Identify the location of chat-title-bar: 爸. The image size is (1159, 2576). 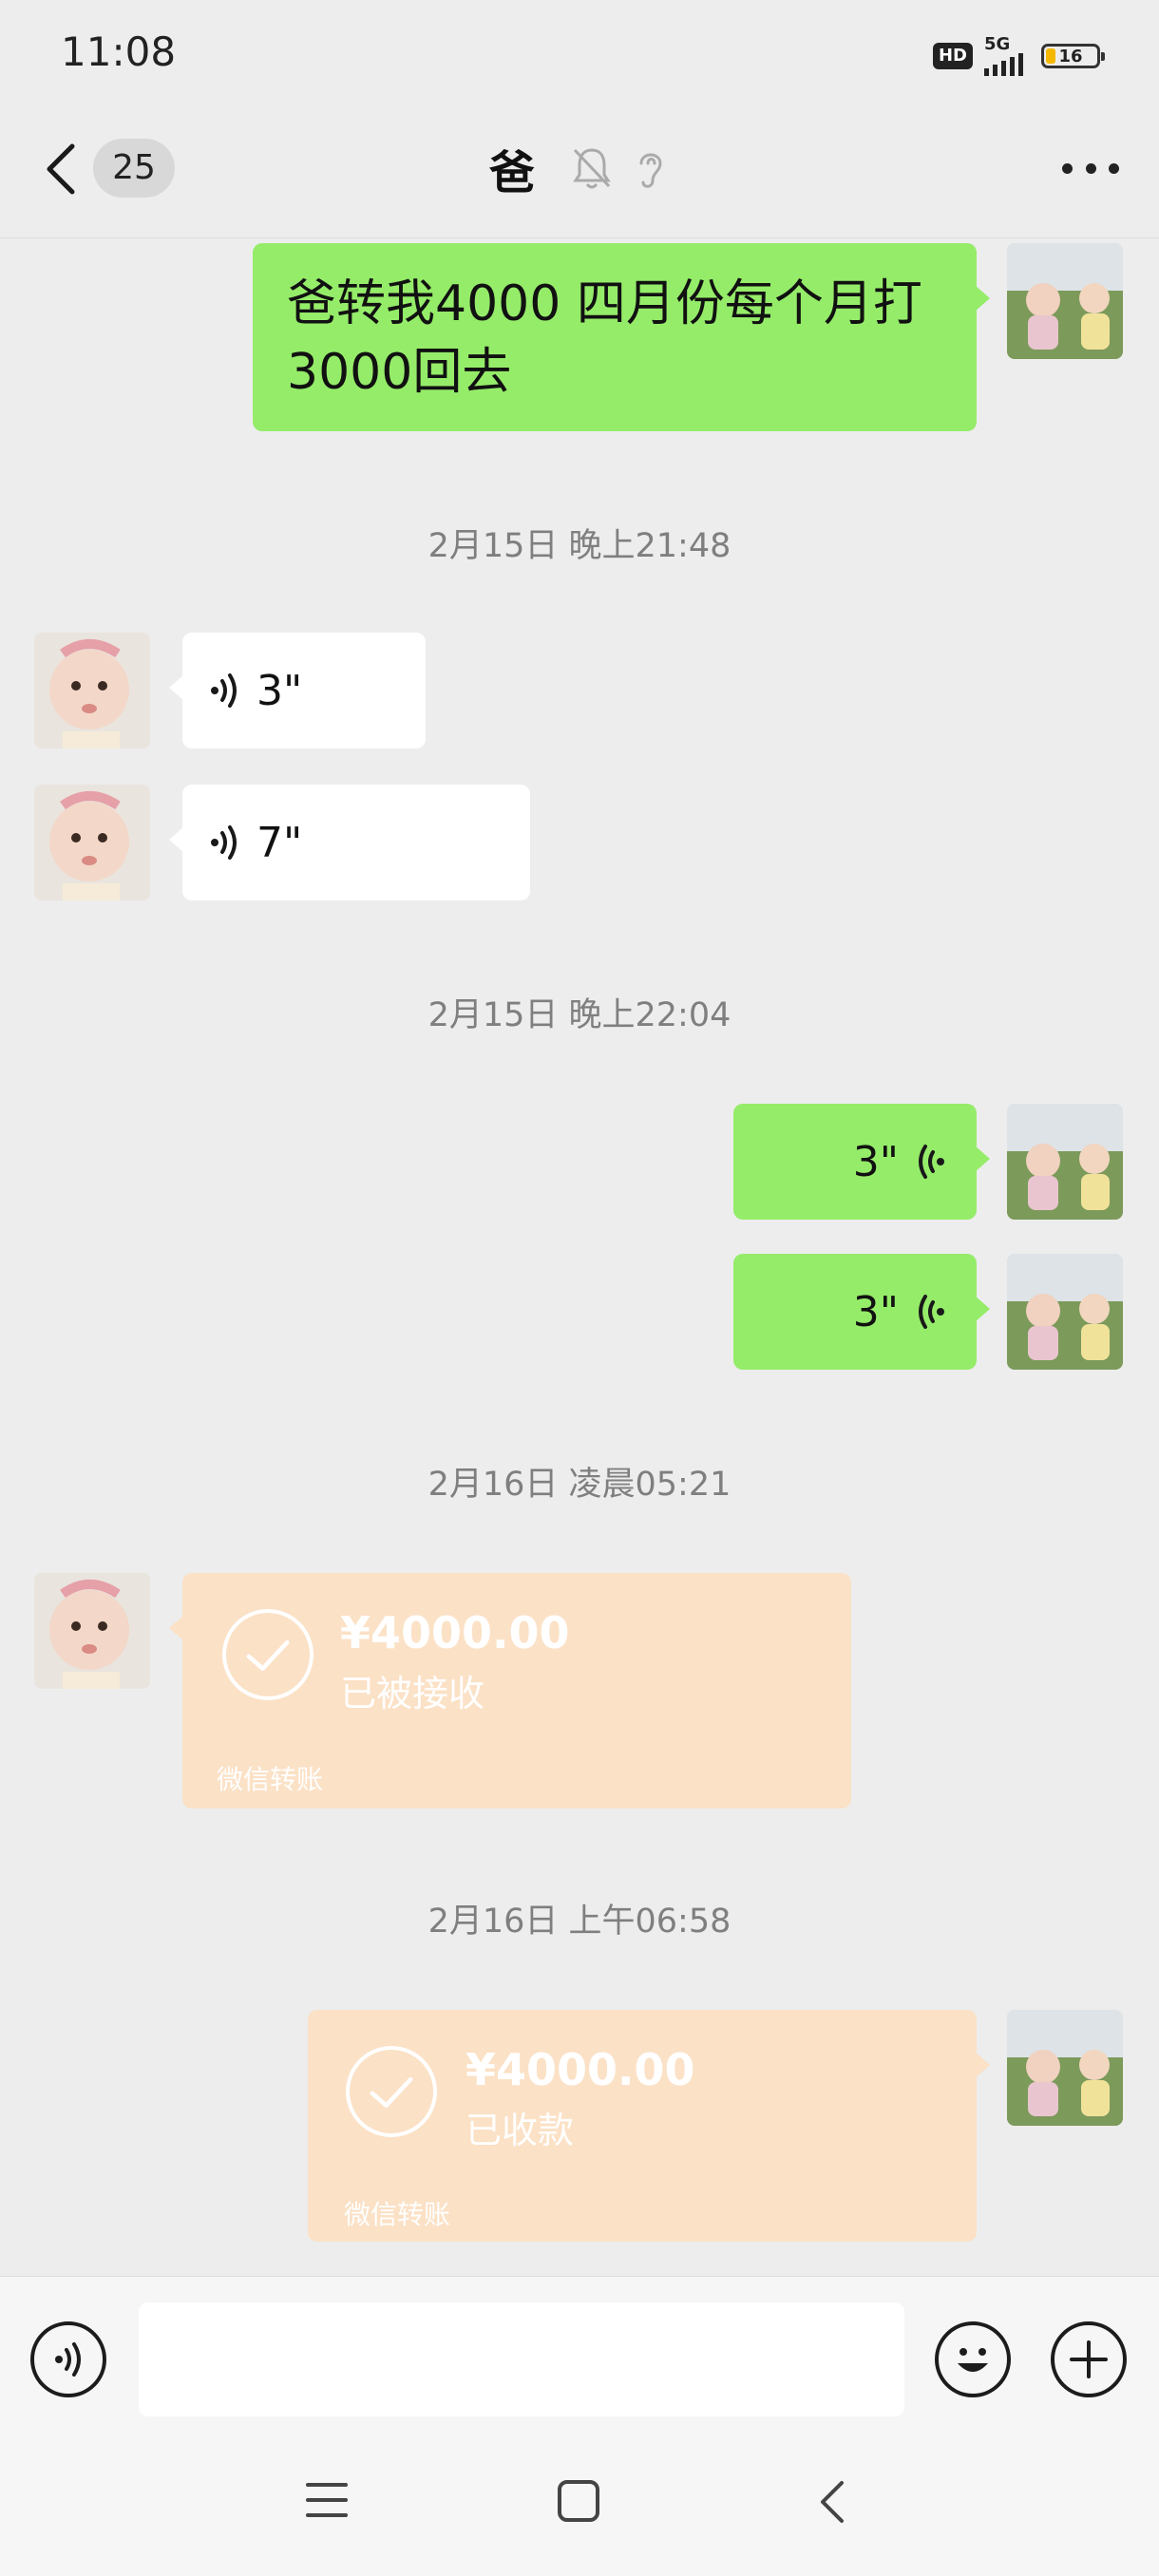
(579, 168).